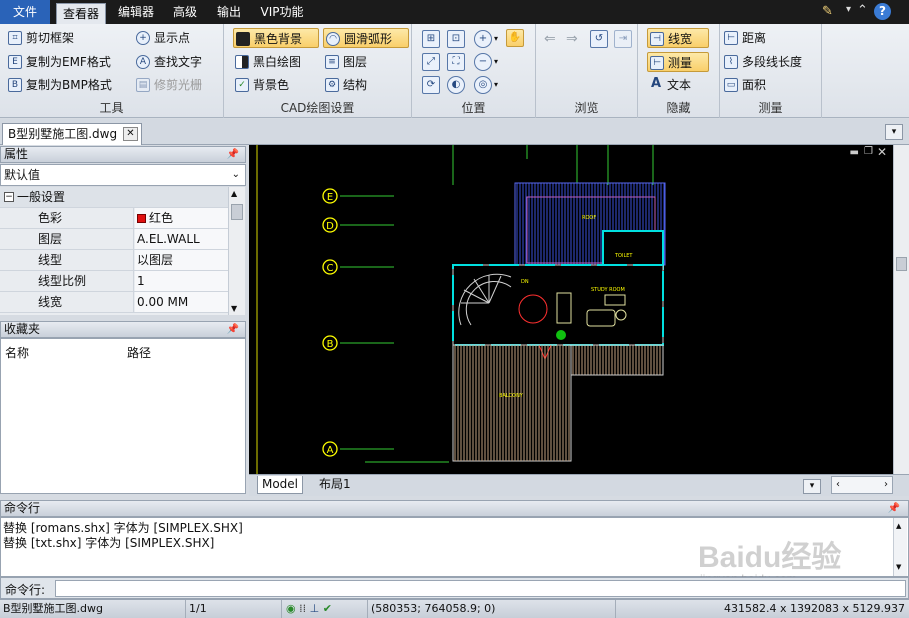 Image resolution: width=909 pixels, height=618 pixels. Describe the element at coordinates (894, 132) in the screenshot. I see `tab-list-dropdown-icon: ▾` at that location.